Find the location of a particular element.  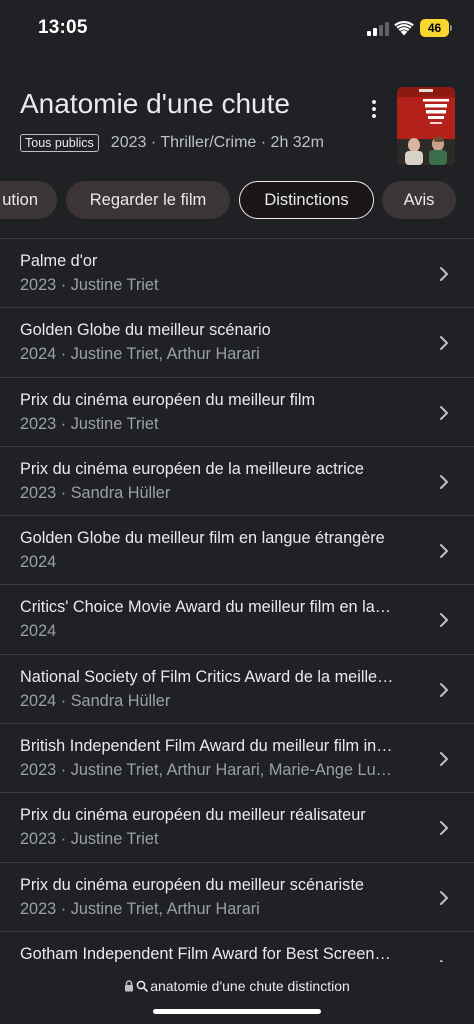

tab-regarder-le-film: Regarder le film is located at coordinates (148, 200).